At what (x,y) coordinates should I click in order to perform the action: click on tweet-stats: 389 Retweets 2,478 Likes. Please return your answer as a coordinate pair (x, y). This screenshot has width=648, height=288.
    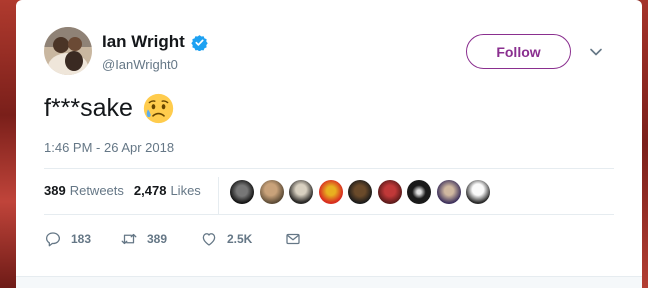
    Looking at the image, I should click on (127, 190).